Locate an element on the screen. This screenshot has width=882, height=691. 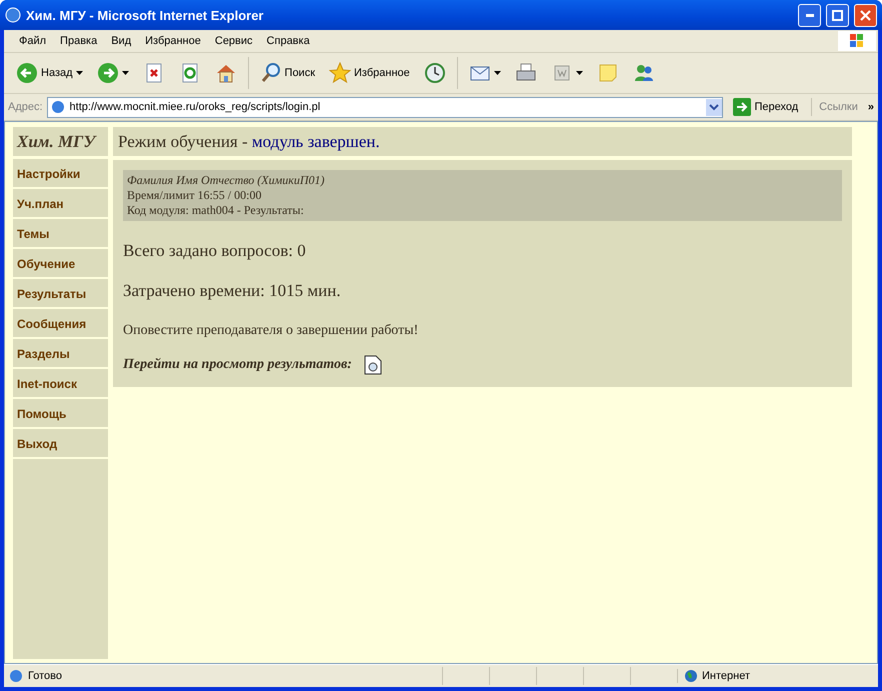
chevron-button: » is located at coordinates (871, 107).